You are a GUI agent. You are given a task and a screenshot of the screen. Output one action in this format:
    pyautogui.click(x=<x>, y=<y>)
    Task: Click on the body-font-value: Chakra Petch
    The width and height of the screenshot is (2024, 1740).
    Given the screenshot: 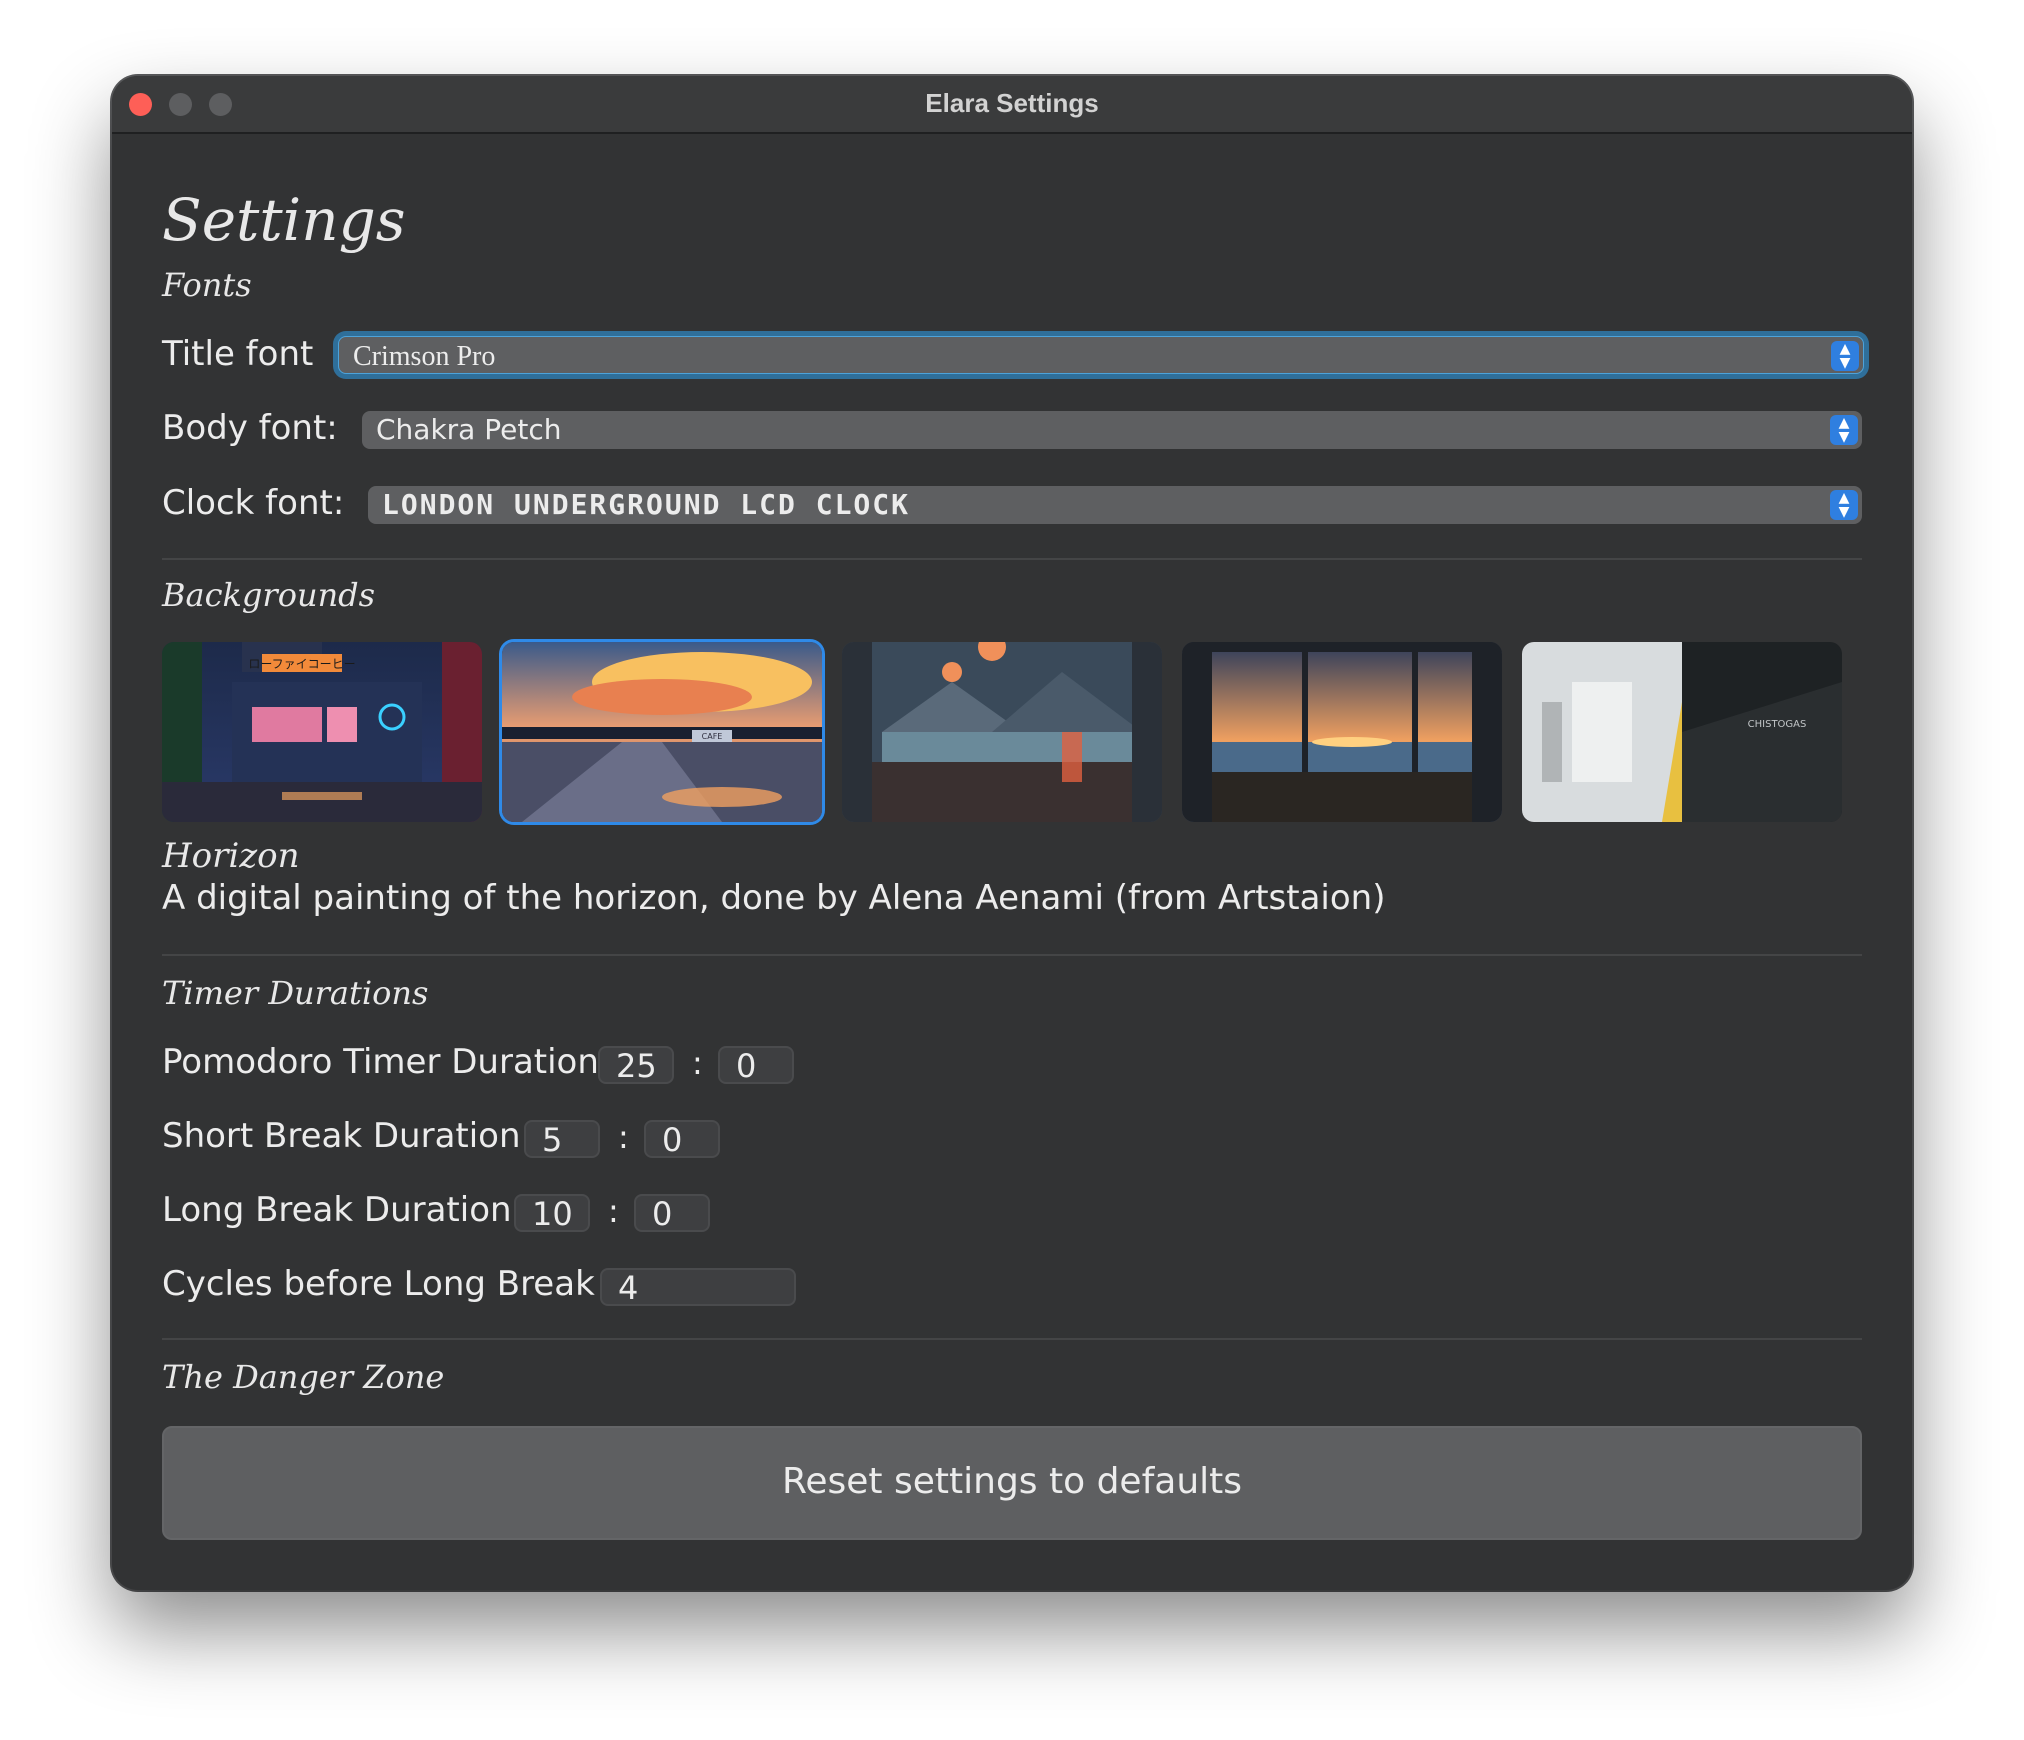 What is the action you would take?
    pyautogui.click(x=469, y=429)
    